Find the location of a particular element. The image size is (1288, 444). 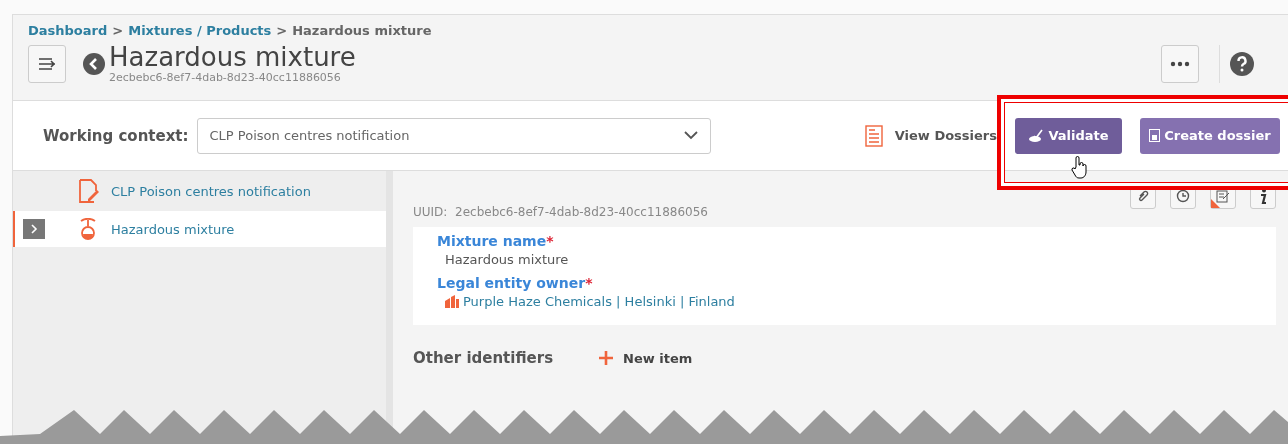

document-edit-icon is located at coordinates (89, 191).